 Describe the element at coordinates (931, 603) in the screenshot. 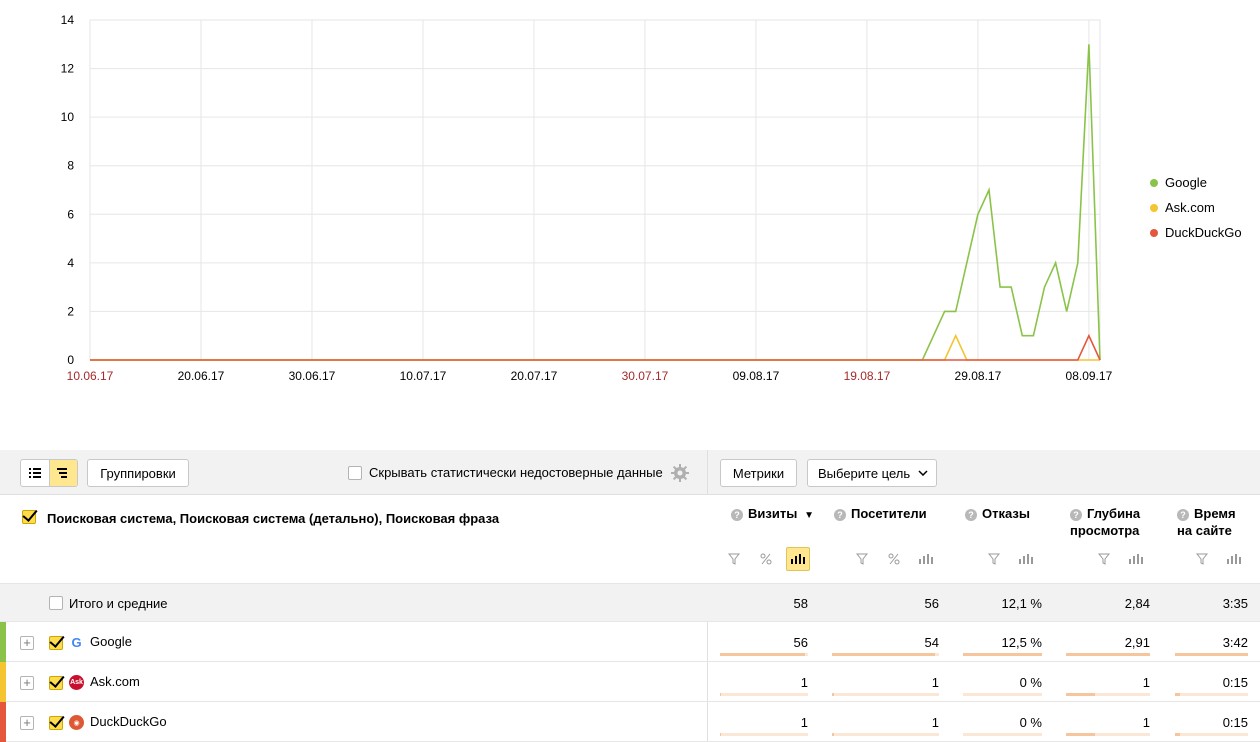

I see `total-value: 56` at that location.